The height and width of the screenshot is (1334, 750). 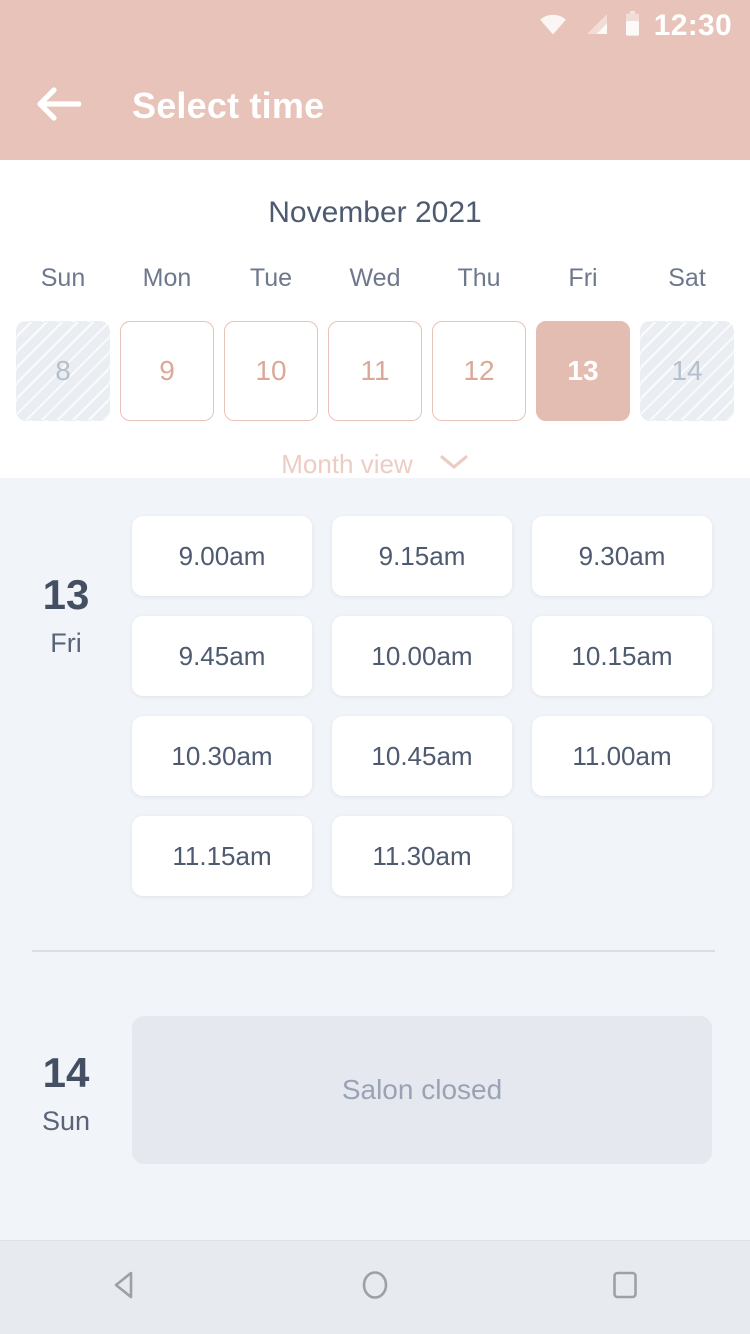 What do you see at coordinates (222, 856) in the screenshot?
I see `time-slot-button: 11.15am` at bounding box center [222, 856].